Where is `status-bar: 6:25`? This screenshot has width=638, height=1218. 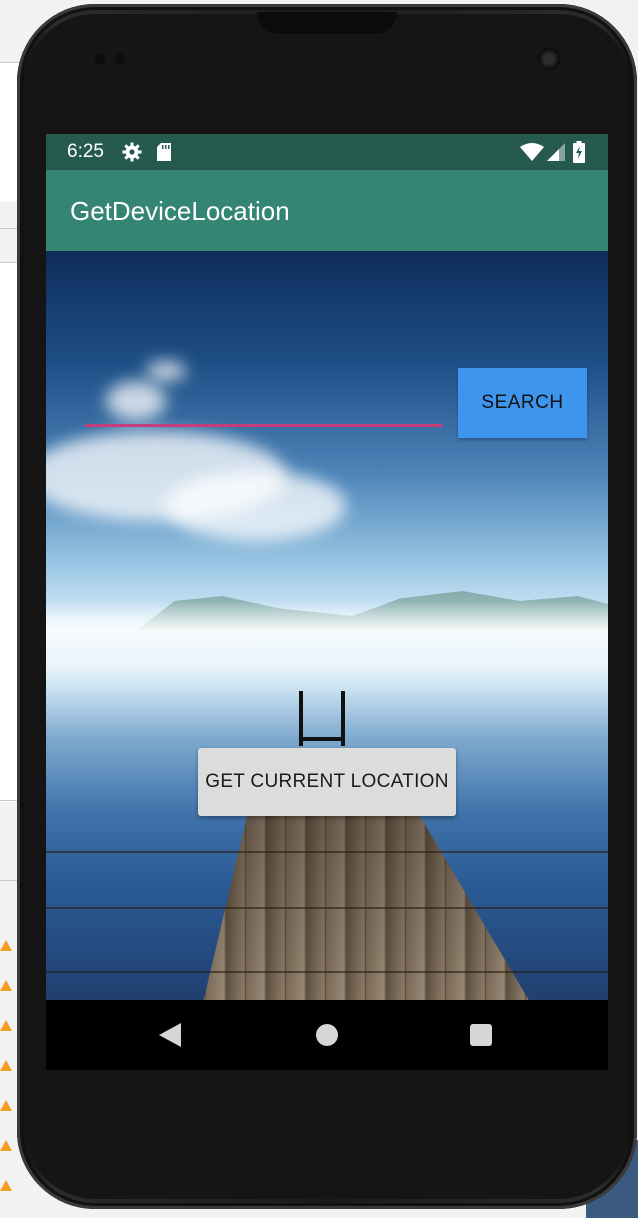 status-bar: 6:25 is located at coordinates (327, 152).